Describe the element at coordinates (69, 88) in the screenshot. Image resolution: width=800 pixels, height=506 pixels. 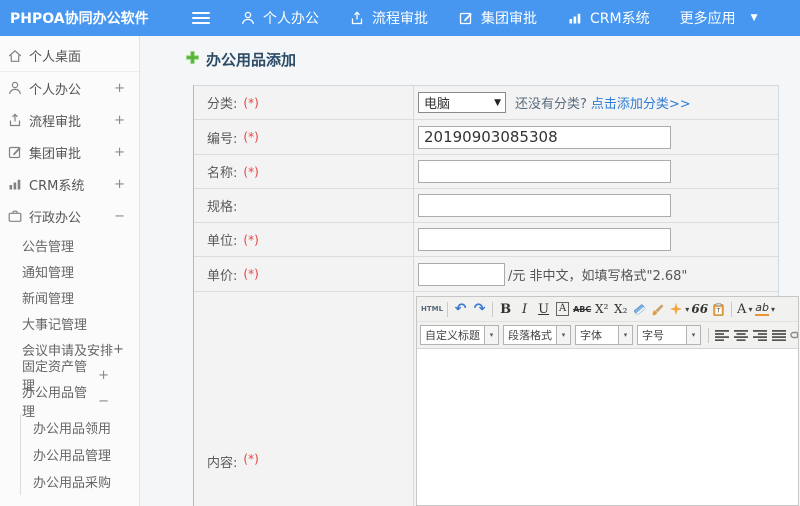
I see `sidebar-item-personal-office: 个人办公 +` at that location.